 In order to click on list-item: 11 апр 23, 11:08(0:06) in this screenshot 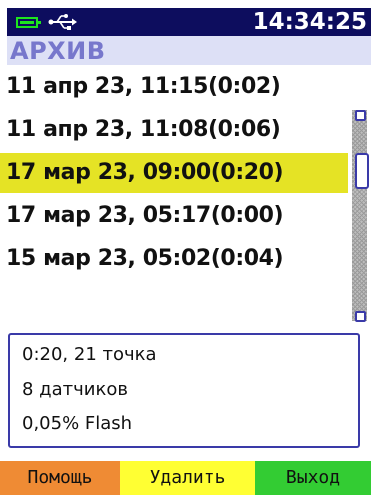, I will do `click(174, 130)`.